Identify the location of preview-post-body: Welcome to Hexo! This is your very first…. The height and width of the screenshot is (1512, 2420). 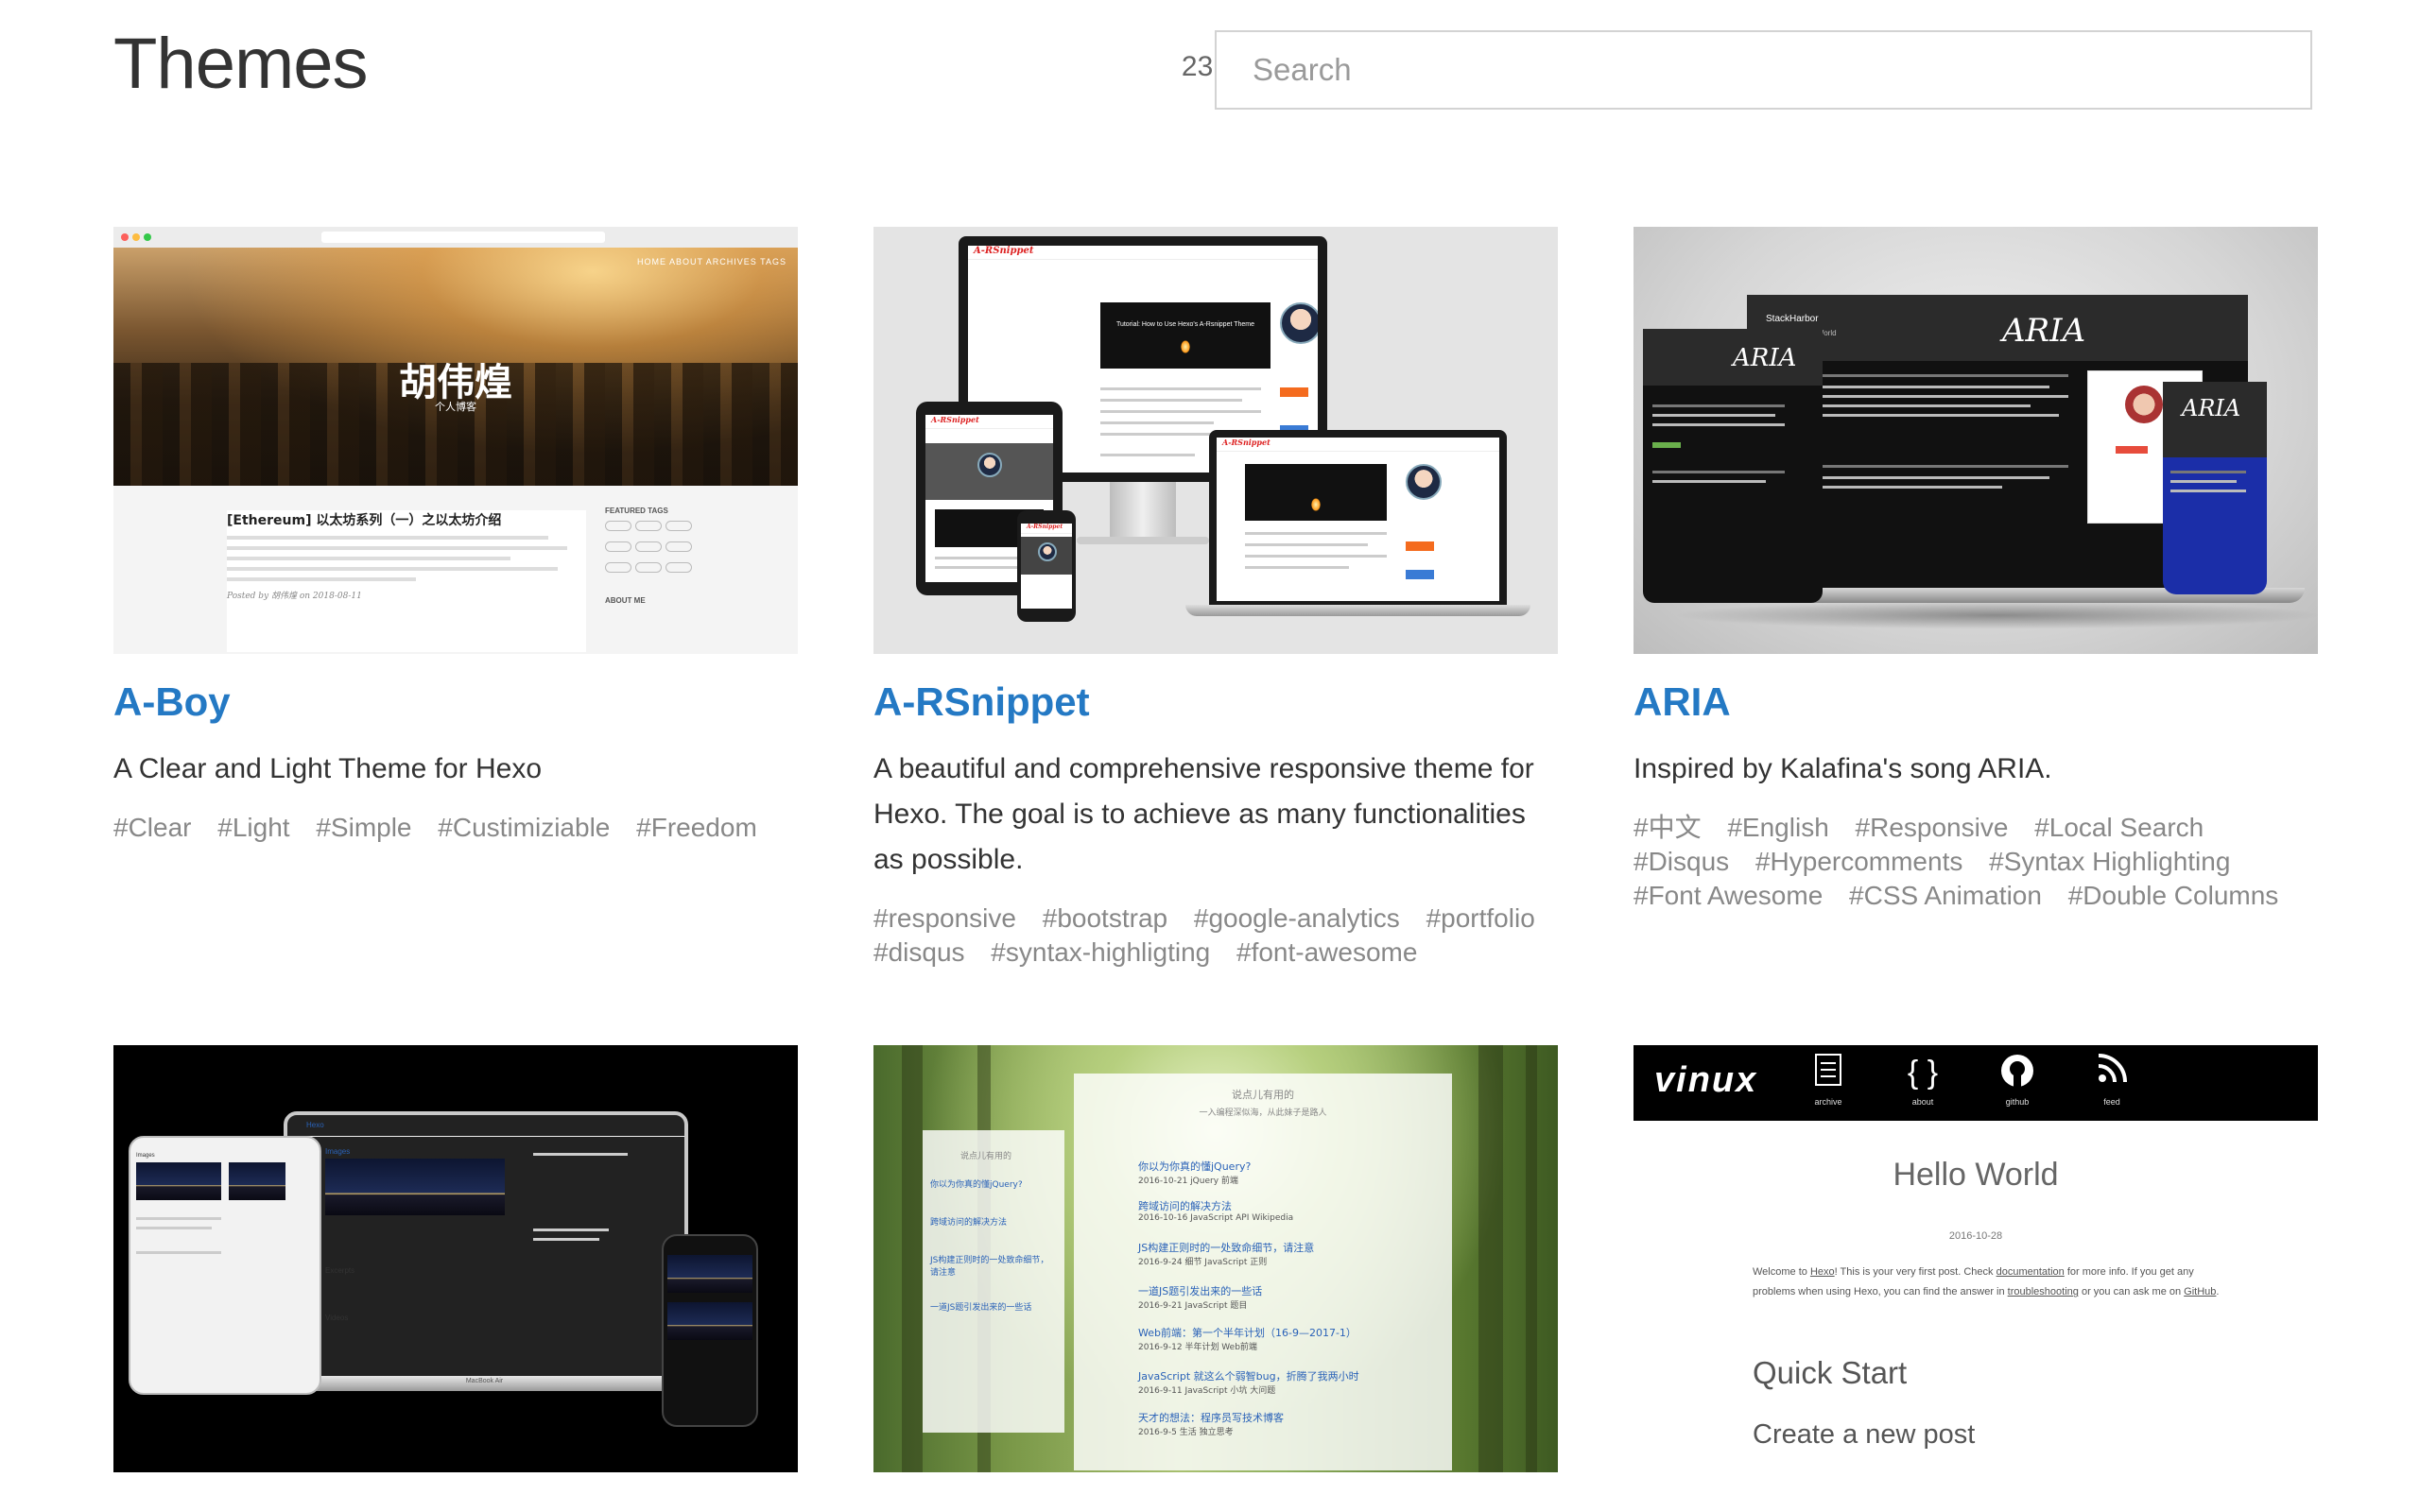
(1986, 1282).